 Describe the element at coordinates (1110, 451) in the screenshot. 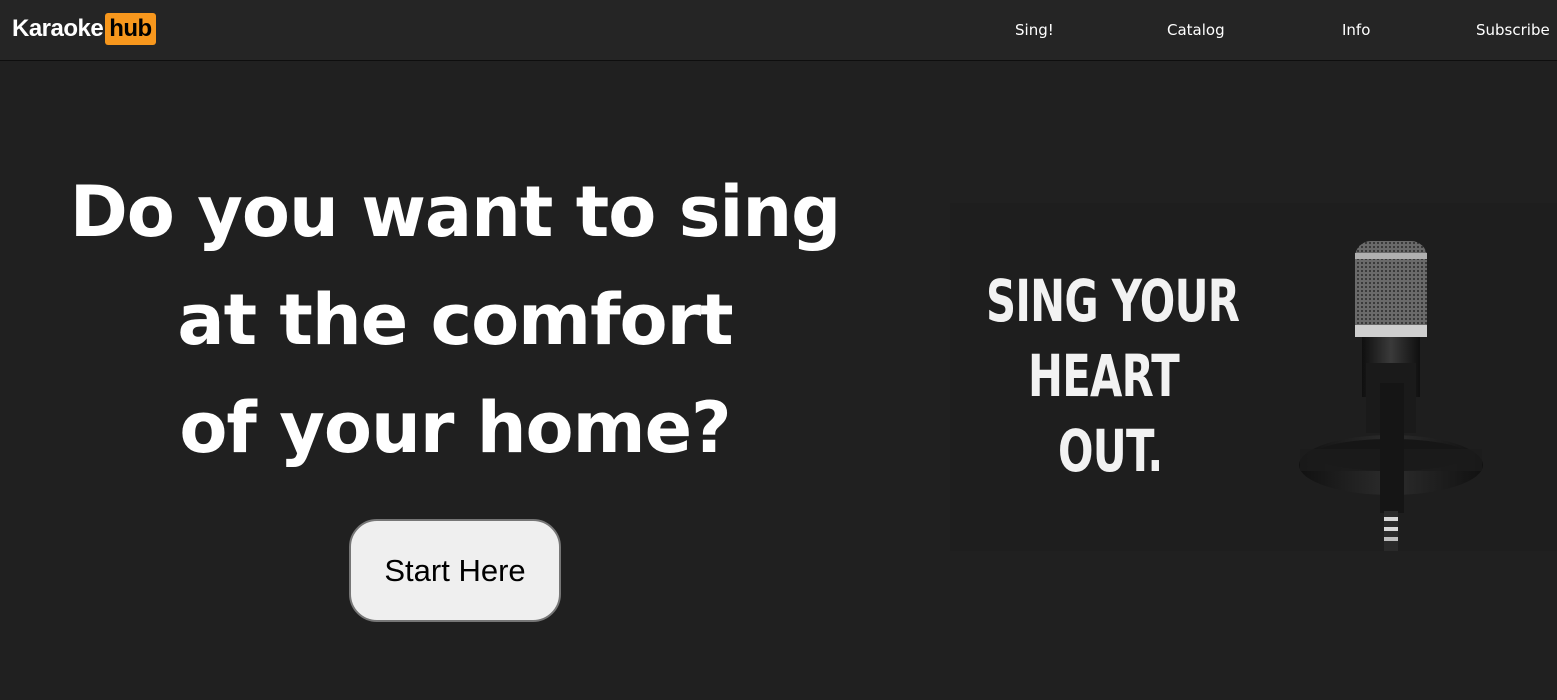

I see `image-text-line-3: OUT.` at that location.